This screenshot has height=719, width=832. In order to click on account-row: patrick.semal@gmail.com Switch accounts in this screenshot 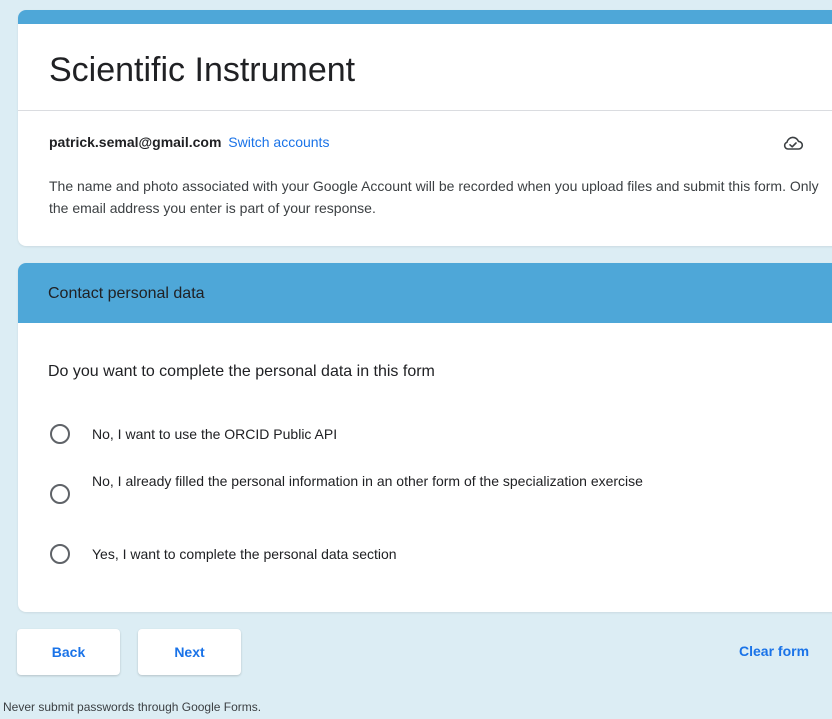, I will do `click(189, 142)`.